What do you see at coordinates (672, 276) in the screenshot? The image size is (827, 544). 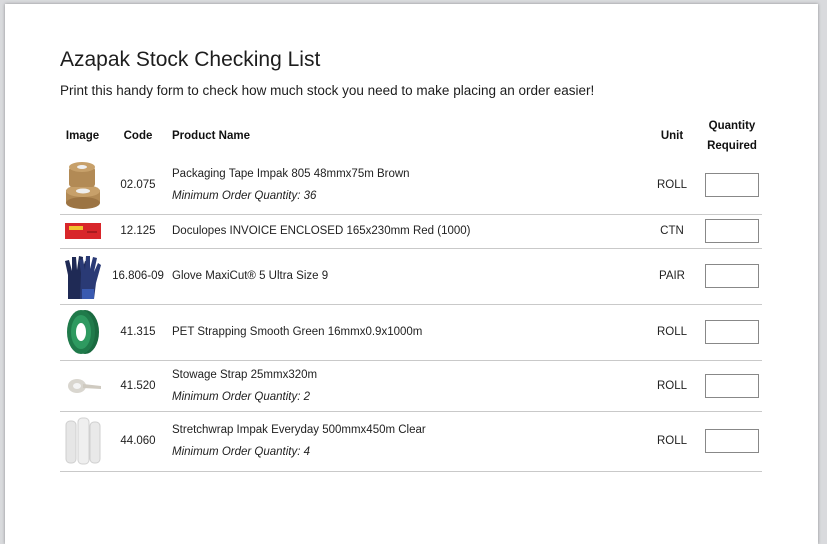 I see `product-unit: PAIR` at bounding box center [672, 276].